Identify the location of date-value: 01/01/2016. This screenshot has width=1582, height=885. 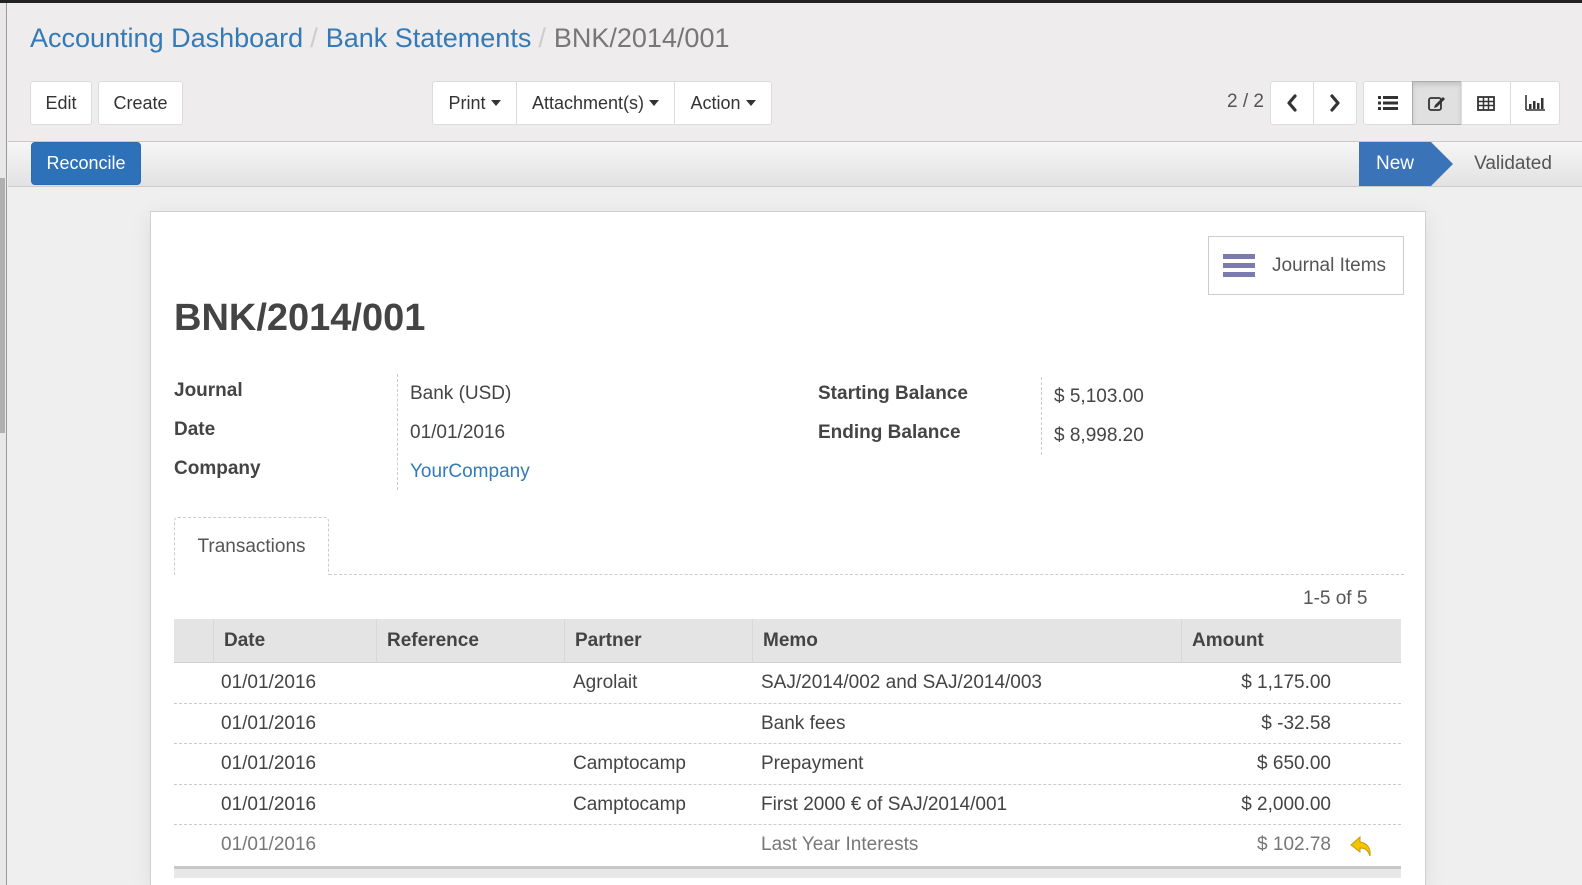
(458, 432).